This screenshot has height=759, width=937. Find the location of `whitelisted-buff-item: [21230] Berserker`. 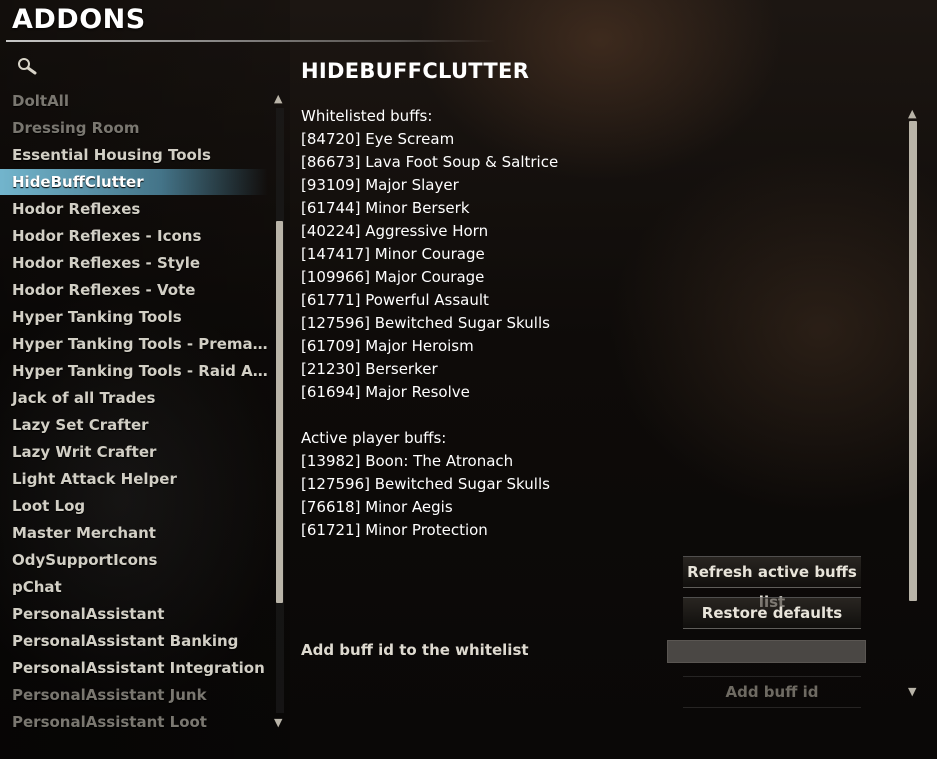

whitelisted-buff-item: [21230] Berserker is located at coordinates (369, 369).